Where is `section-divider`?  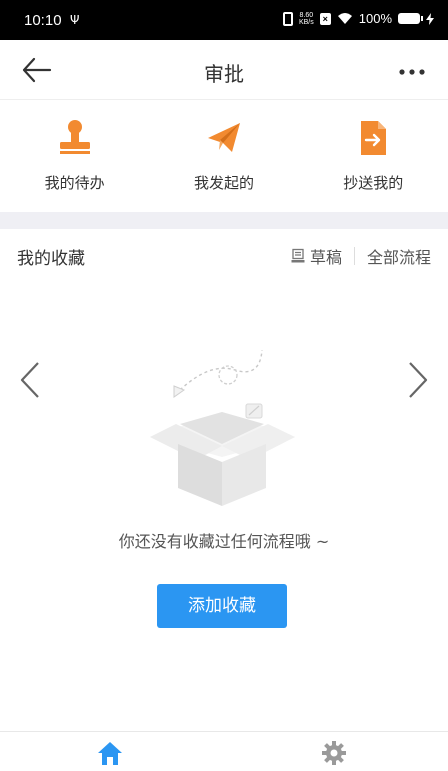 section-divider is located at coordinates (224, 220).